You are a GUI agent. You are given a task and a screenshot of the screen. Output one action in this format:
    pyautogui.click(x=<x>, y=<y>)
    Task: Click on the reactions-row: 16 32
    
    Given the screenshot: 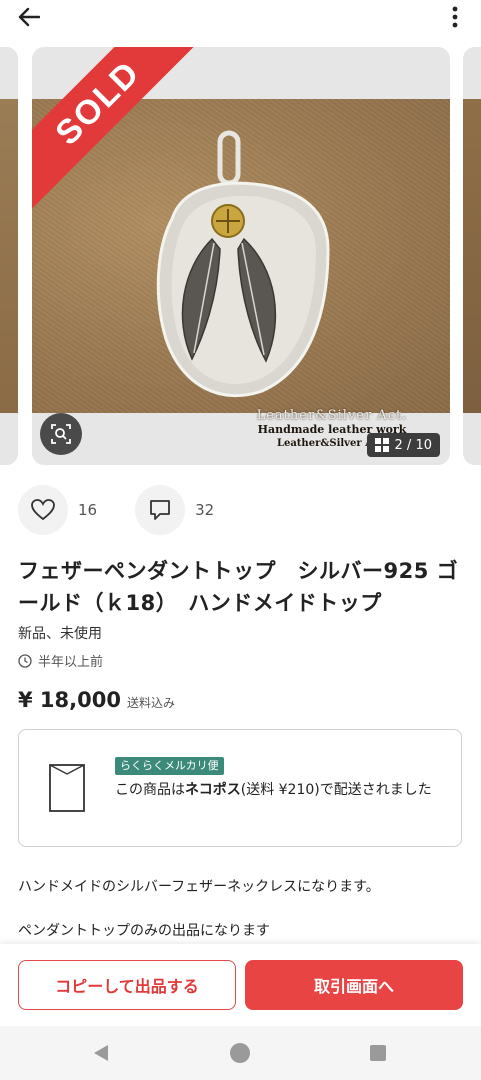 What is the action you would take?
    pyautogui.click(x=135, y=510)
    